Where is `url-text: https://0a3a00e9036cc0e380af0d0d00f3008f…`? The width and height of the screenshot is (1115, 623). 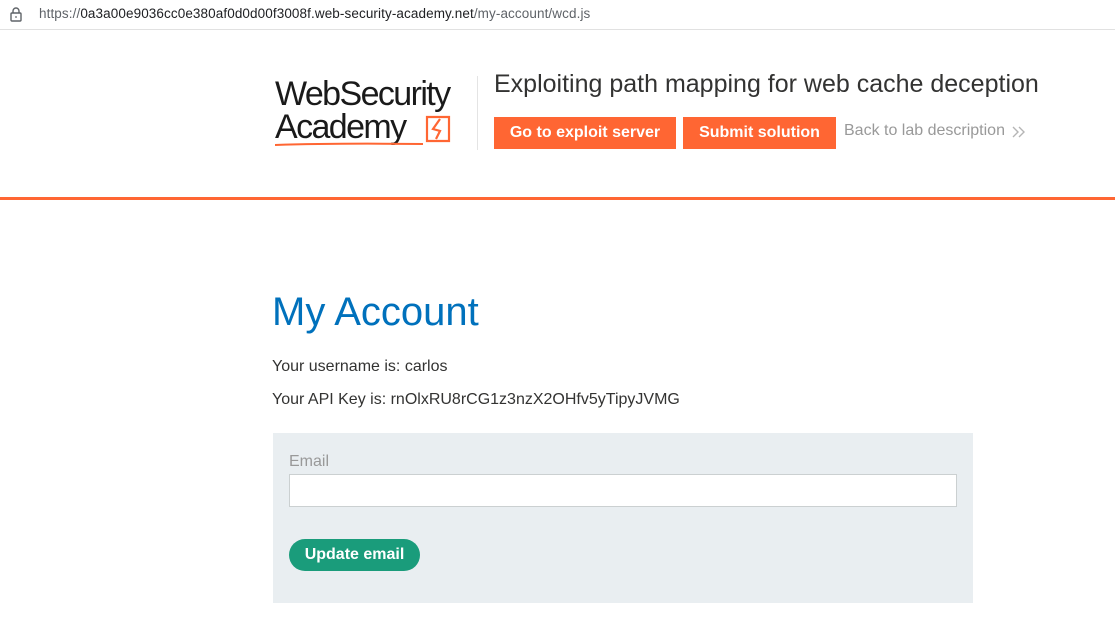 url-text: https://0a3a00e9036cc0e380af0d0d00f3008f… is located at coordinates (314, 13).